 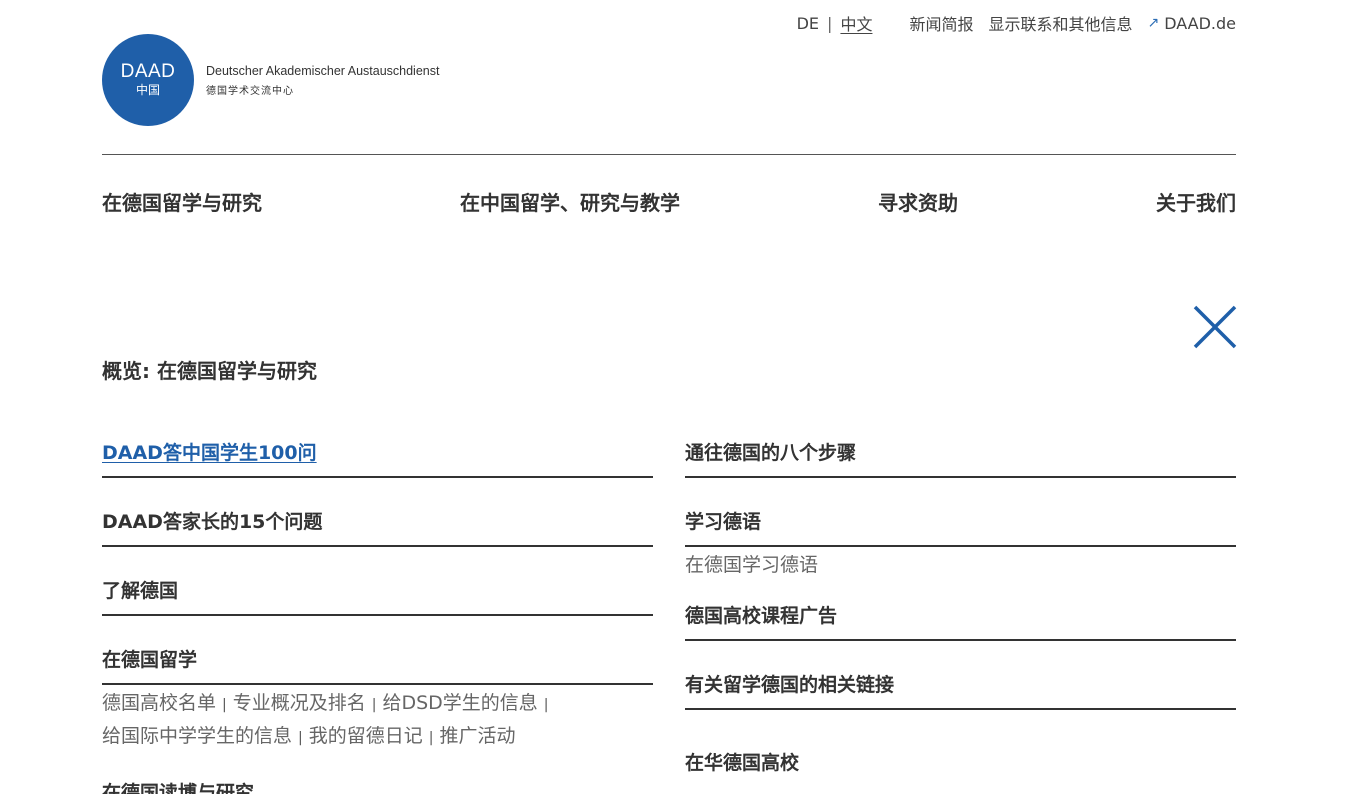 What do you see at coordinates (159, 703) in the screenshot?
I see `sublink-university-list: 德国高校名单` at bounding box center [159, 703].